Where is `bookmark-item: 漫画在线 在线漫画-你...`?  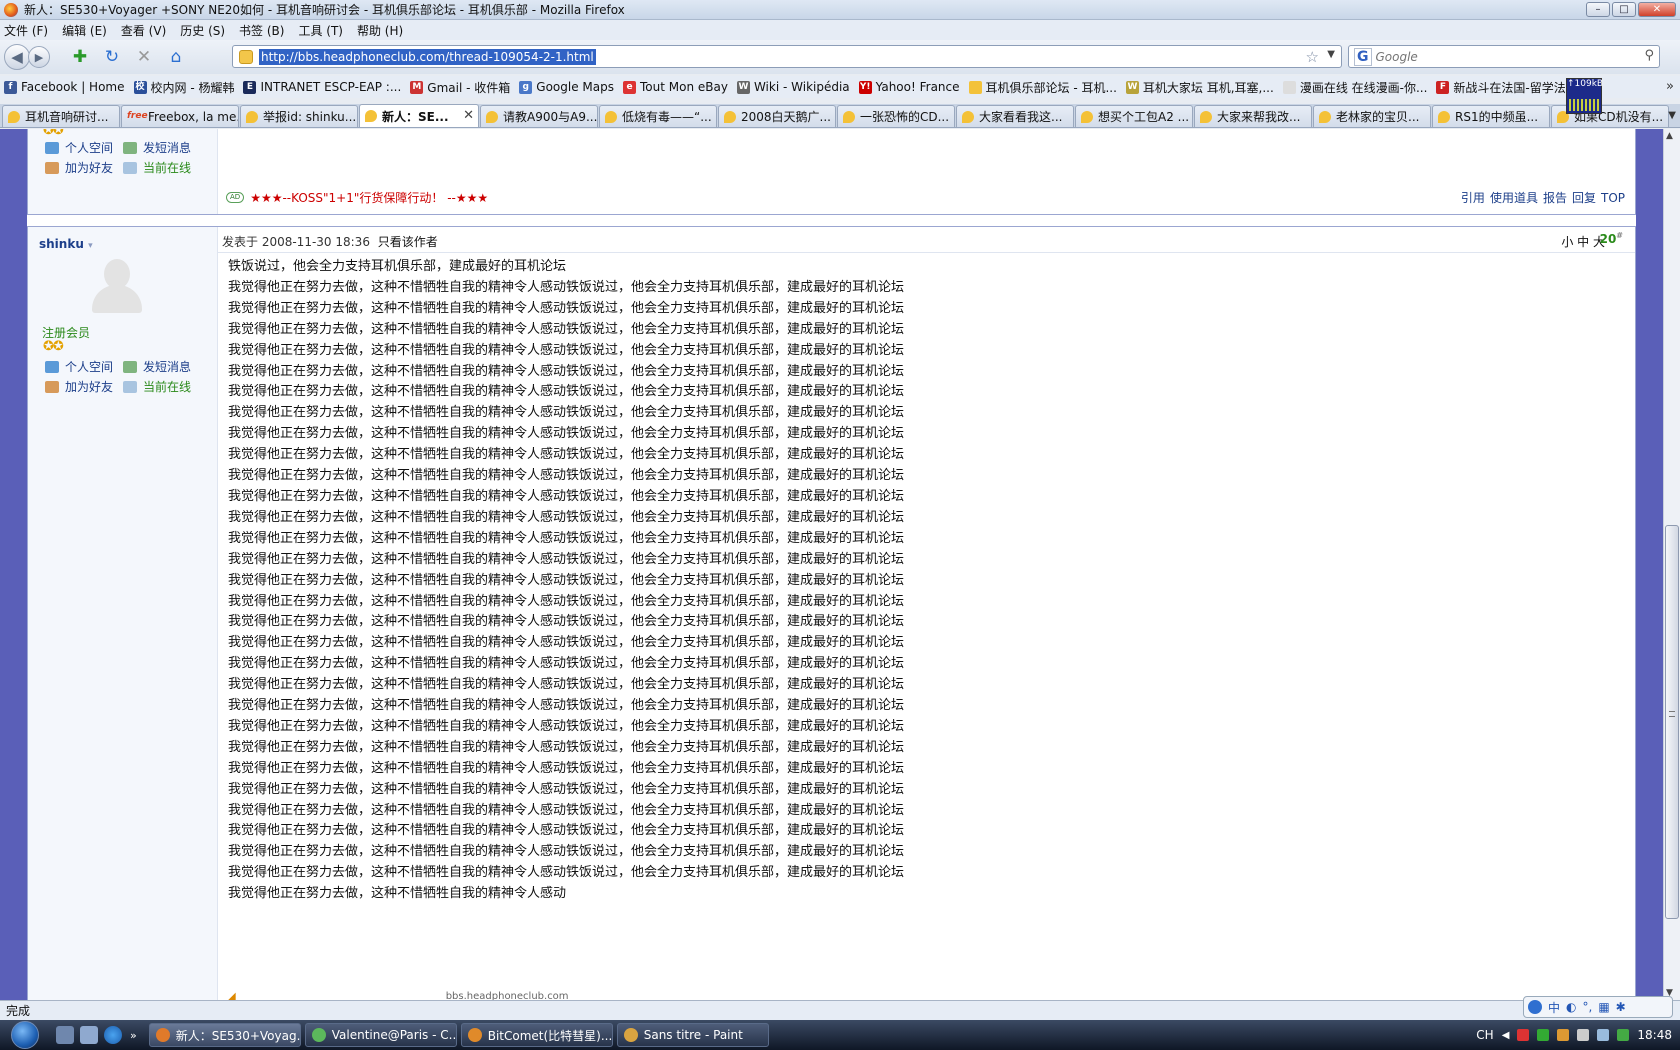
bookmark-item: 漫画在线 在线漫画-你... is located at coordinates (1354, 87).